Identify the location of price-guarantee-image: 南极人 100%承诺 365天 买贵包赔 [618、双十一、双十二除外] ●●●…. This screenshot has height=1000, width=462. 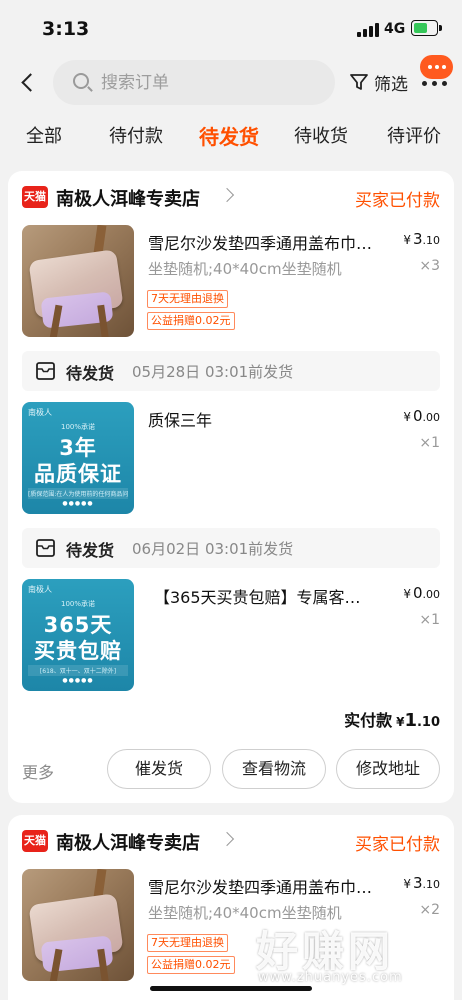
(78, 635).